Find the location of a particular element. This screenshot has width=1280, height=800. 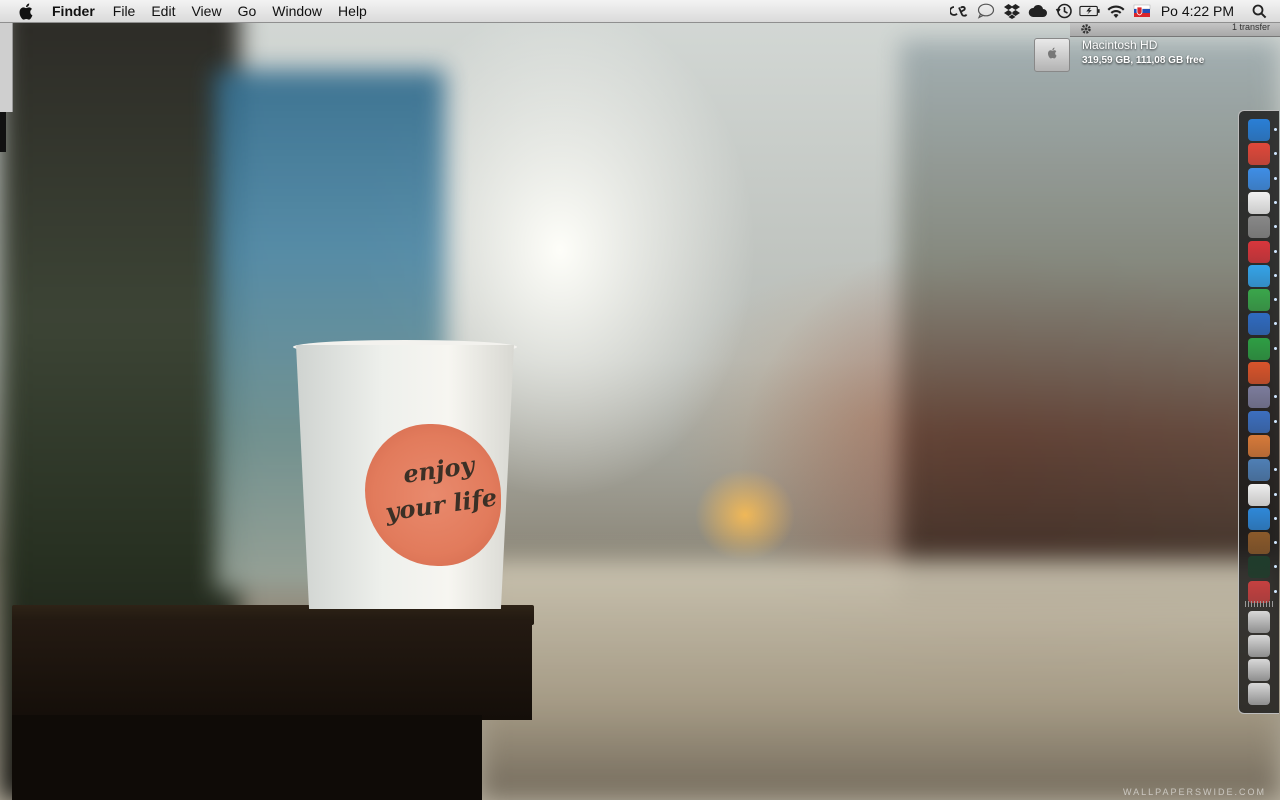

dock is located at coordinates (1258, 412).